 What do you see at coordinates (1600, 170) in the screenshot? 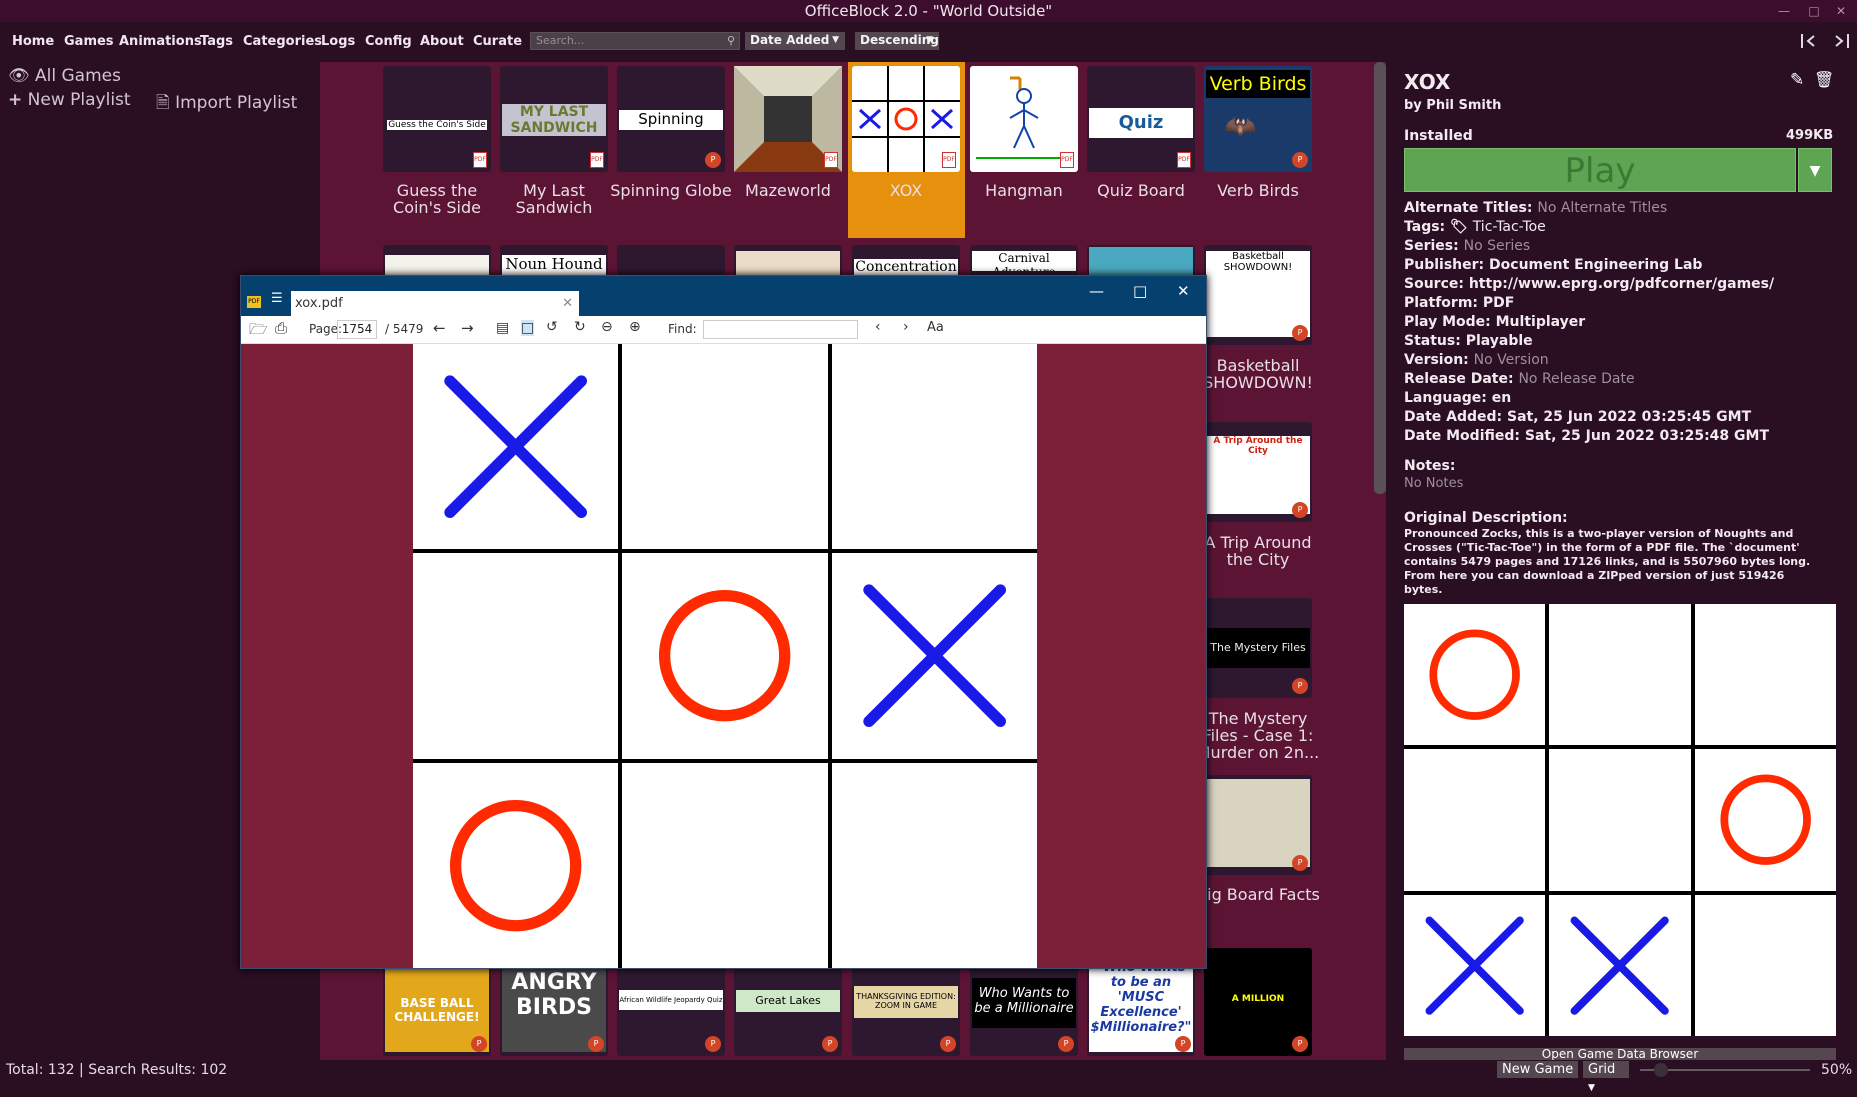
I see `play-button: Play` at bounding box center [1600, 170].